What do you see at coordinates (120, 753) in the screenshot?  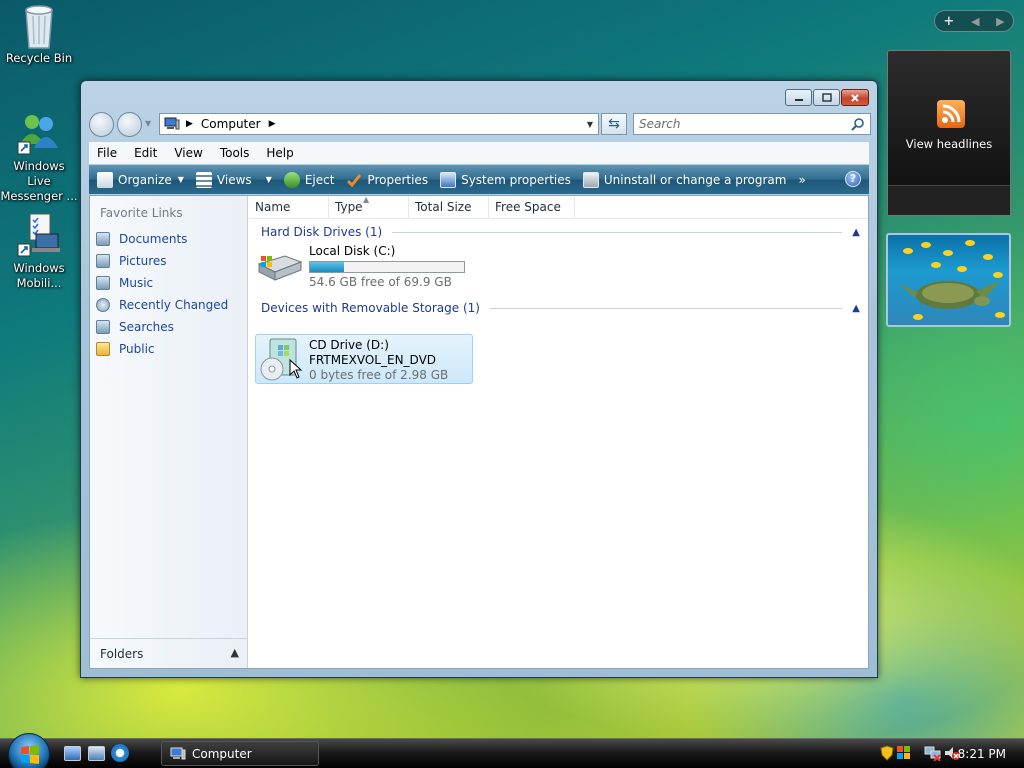 I see `internet-explorer-icon` at bounding box center [120, 753].